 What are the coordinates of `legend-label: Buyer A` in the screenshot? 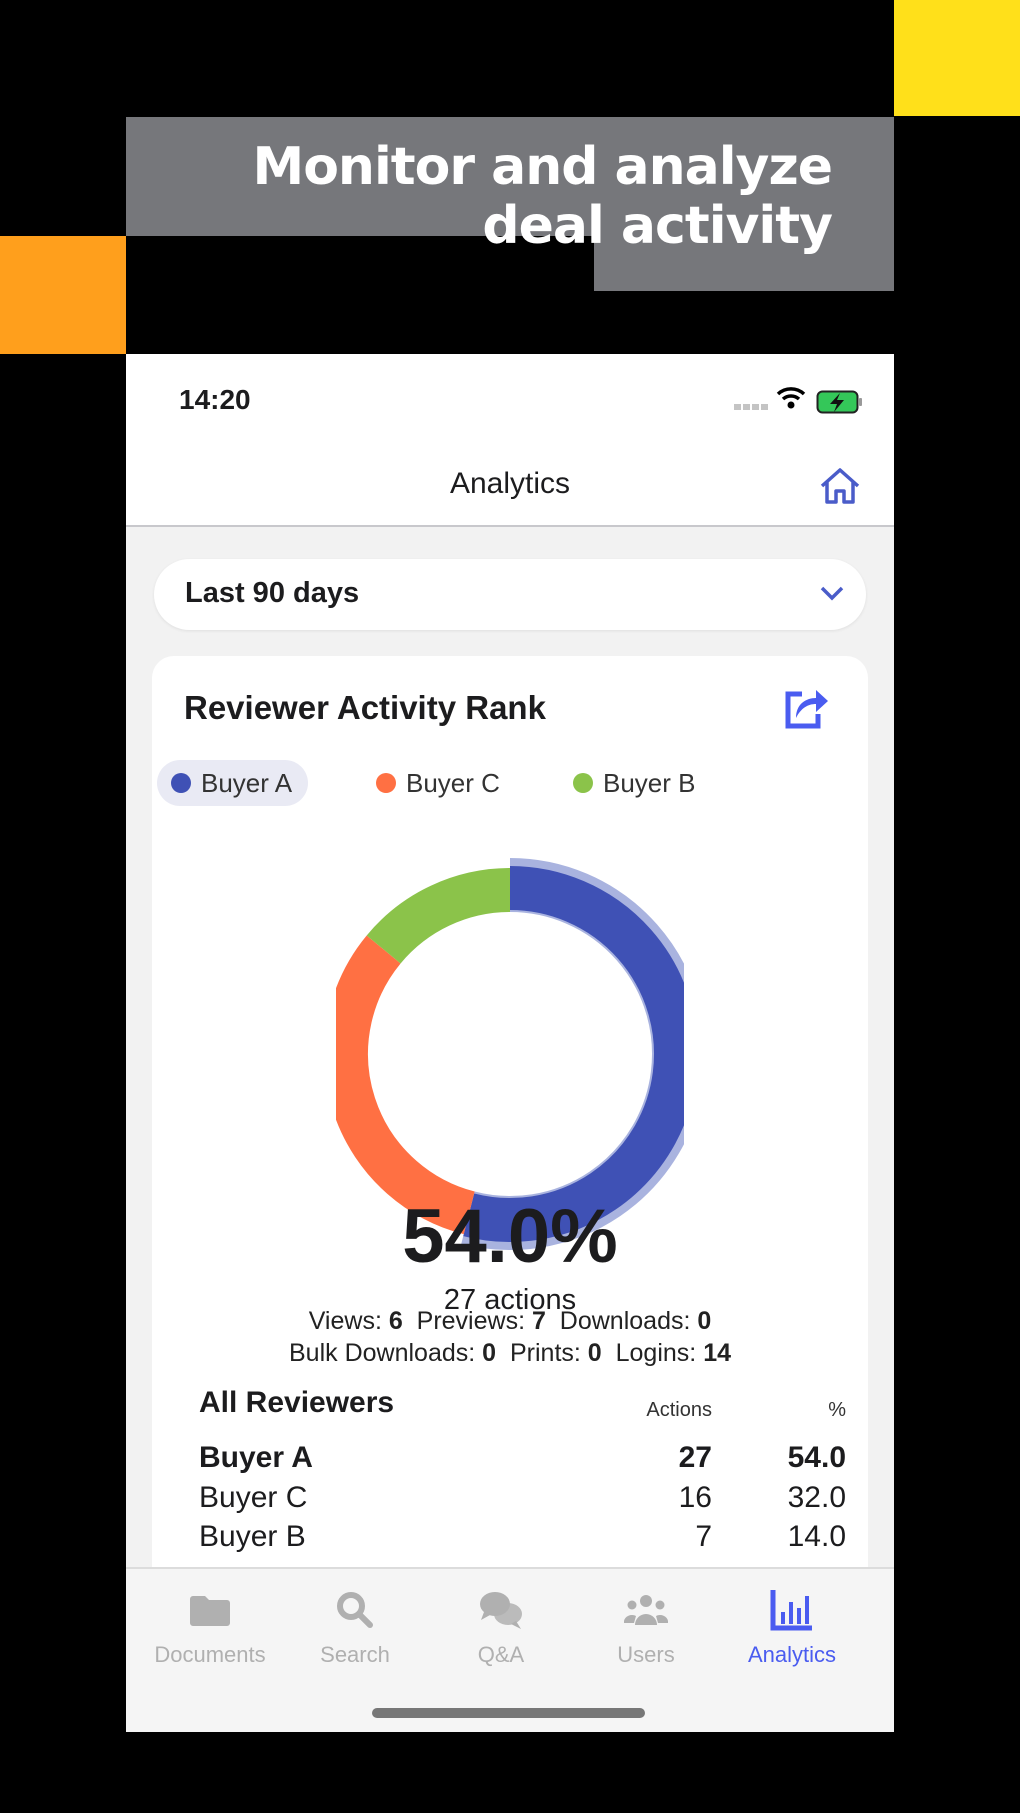 It's located at (247, 782).